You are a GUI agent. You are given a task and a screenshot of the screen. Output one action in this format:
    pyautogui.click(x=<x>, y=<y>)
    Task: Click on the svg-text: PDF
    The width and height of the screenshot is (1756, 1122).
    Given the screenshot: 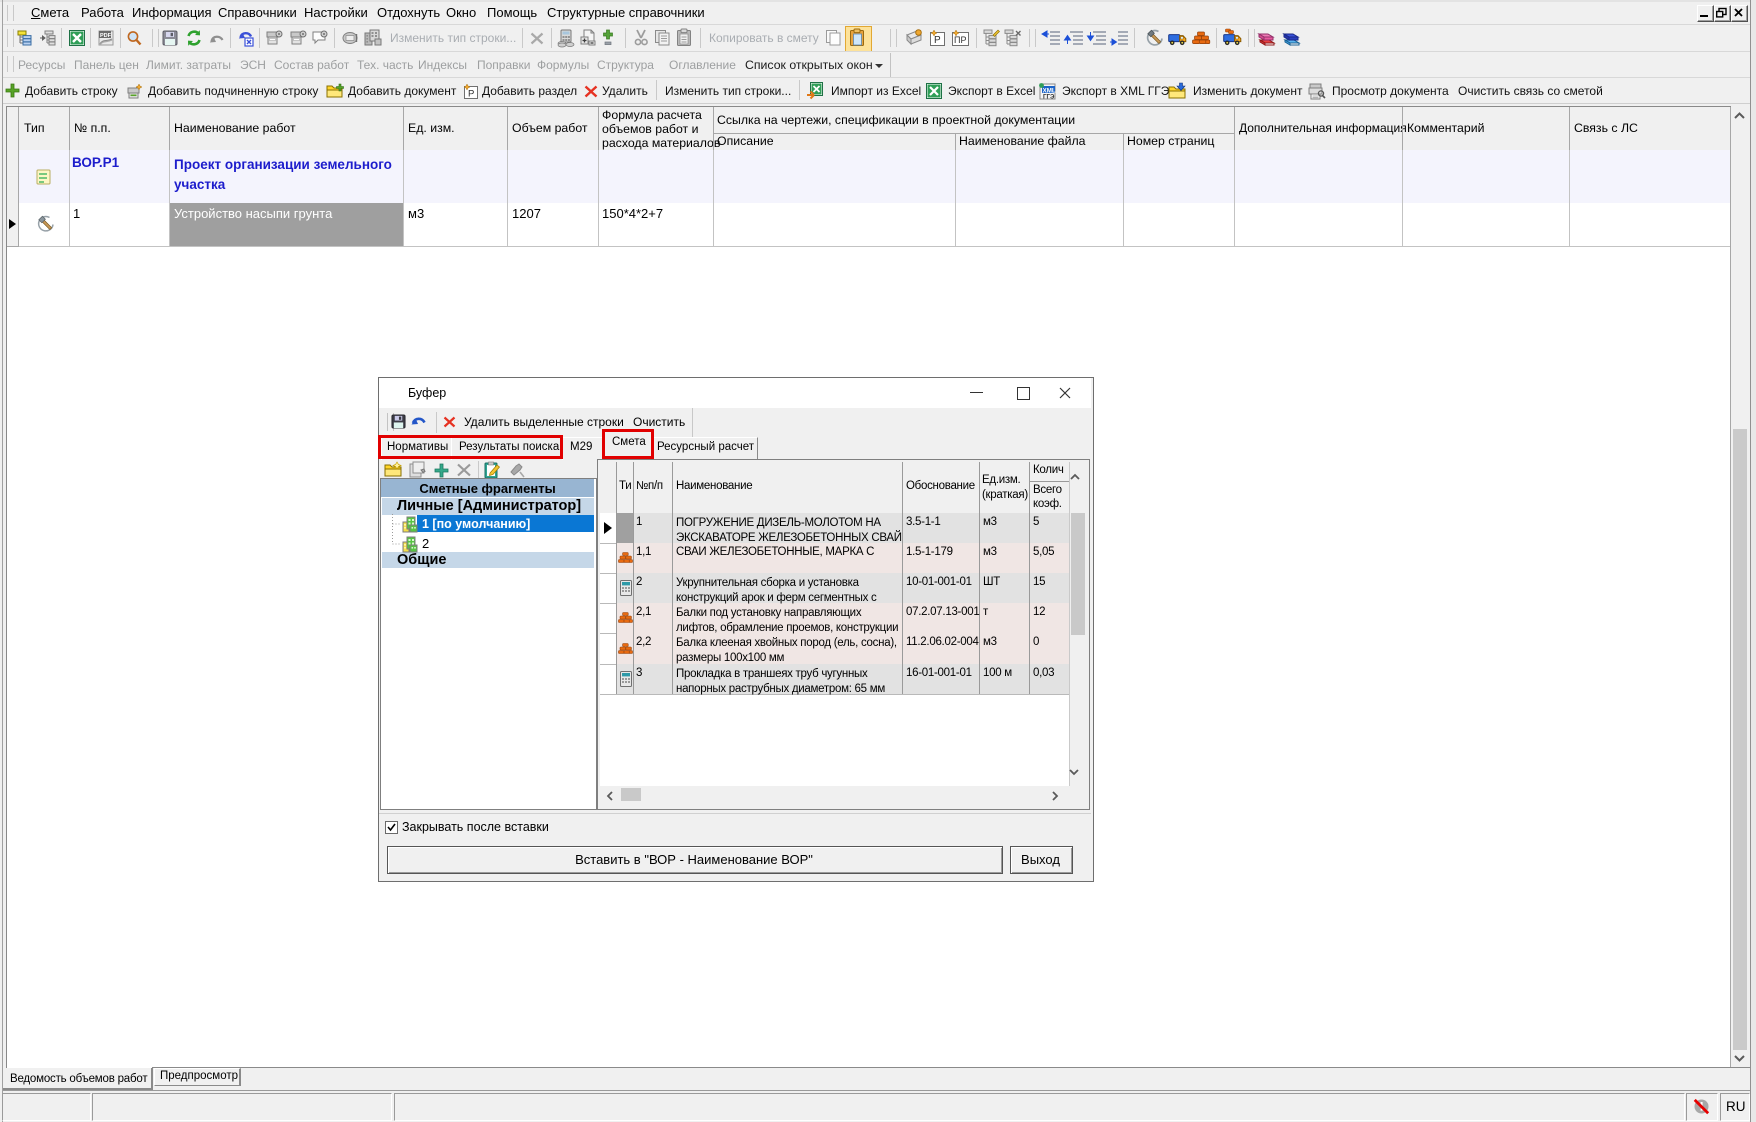 What is the action you would take?
    pyautogui.click(x=106, y=36)
    